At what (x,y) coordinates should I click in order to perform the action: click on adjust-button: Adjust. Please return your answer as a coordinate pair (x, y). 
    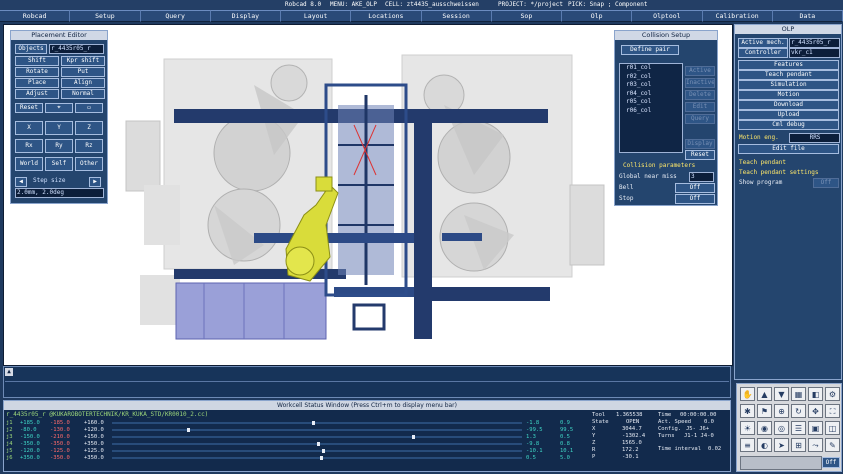
    Looking at the image, I should click on (37, 94).